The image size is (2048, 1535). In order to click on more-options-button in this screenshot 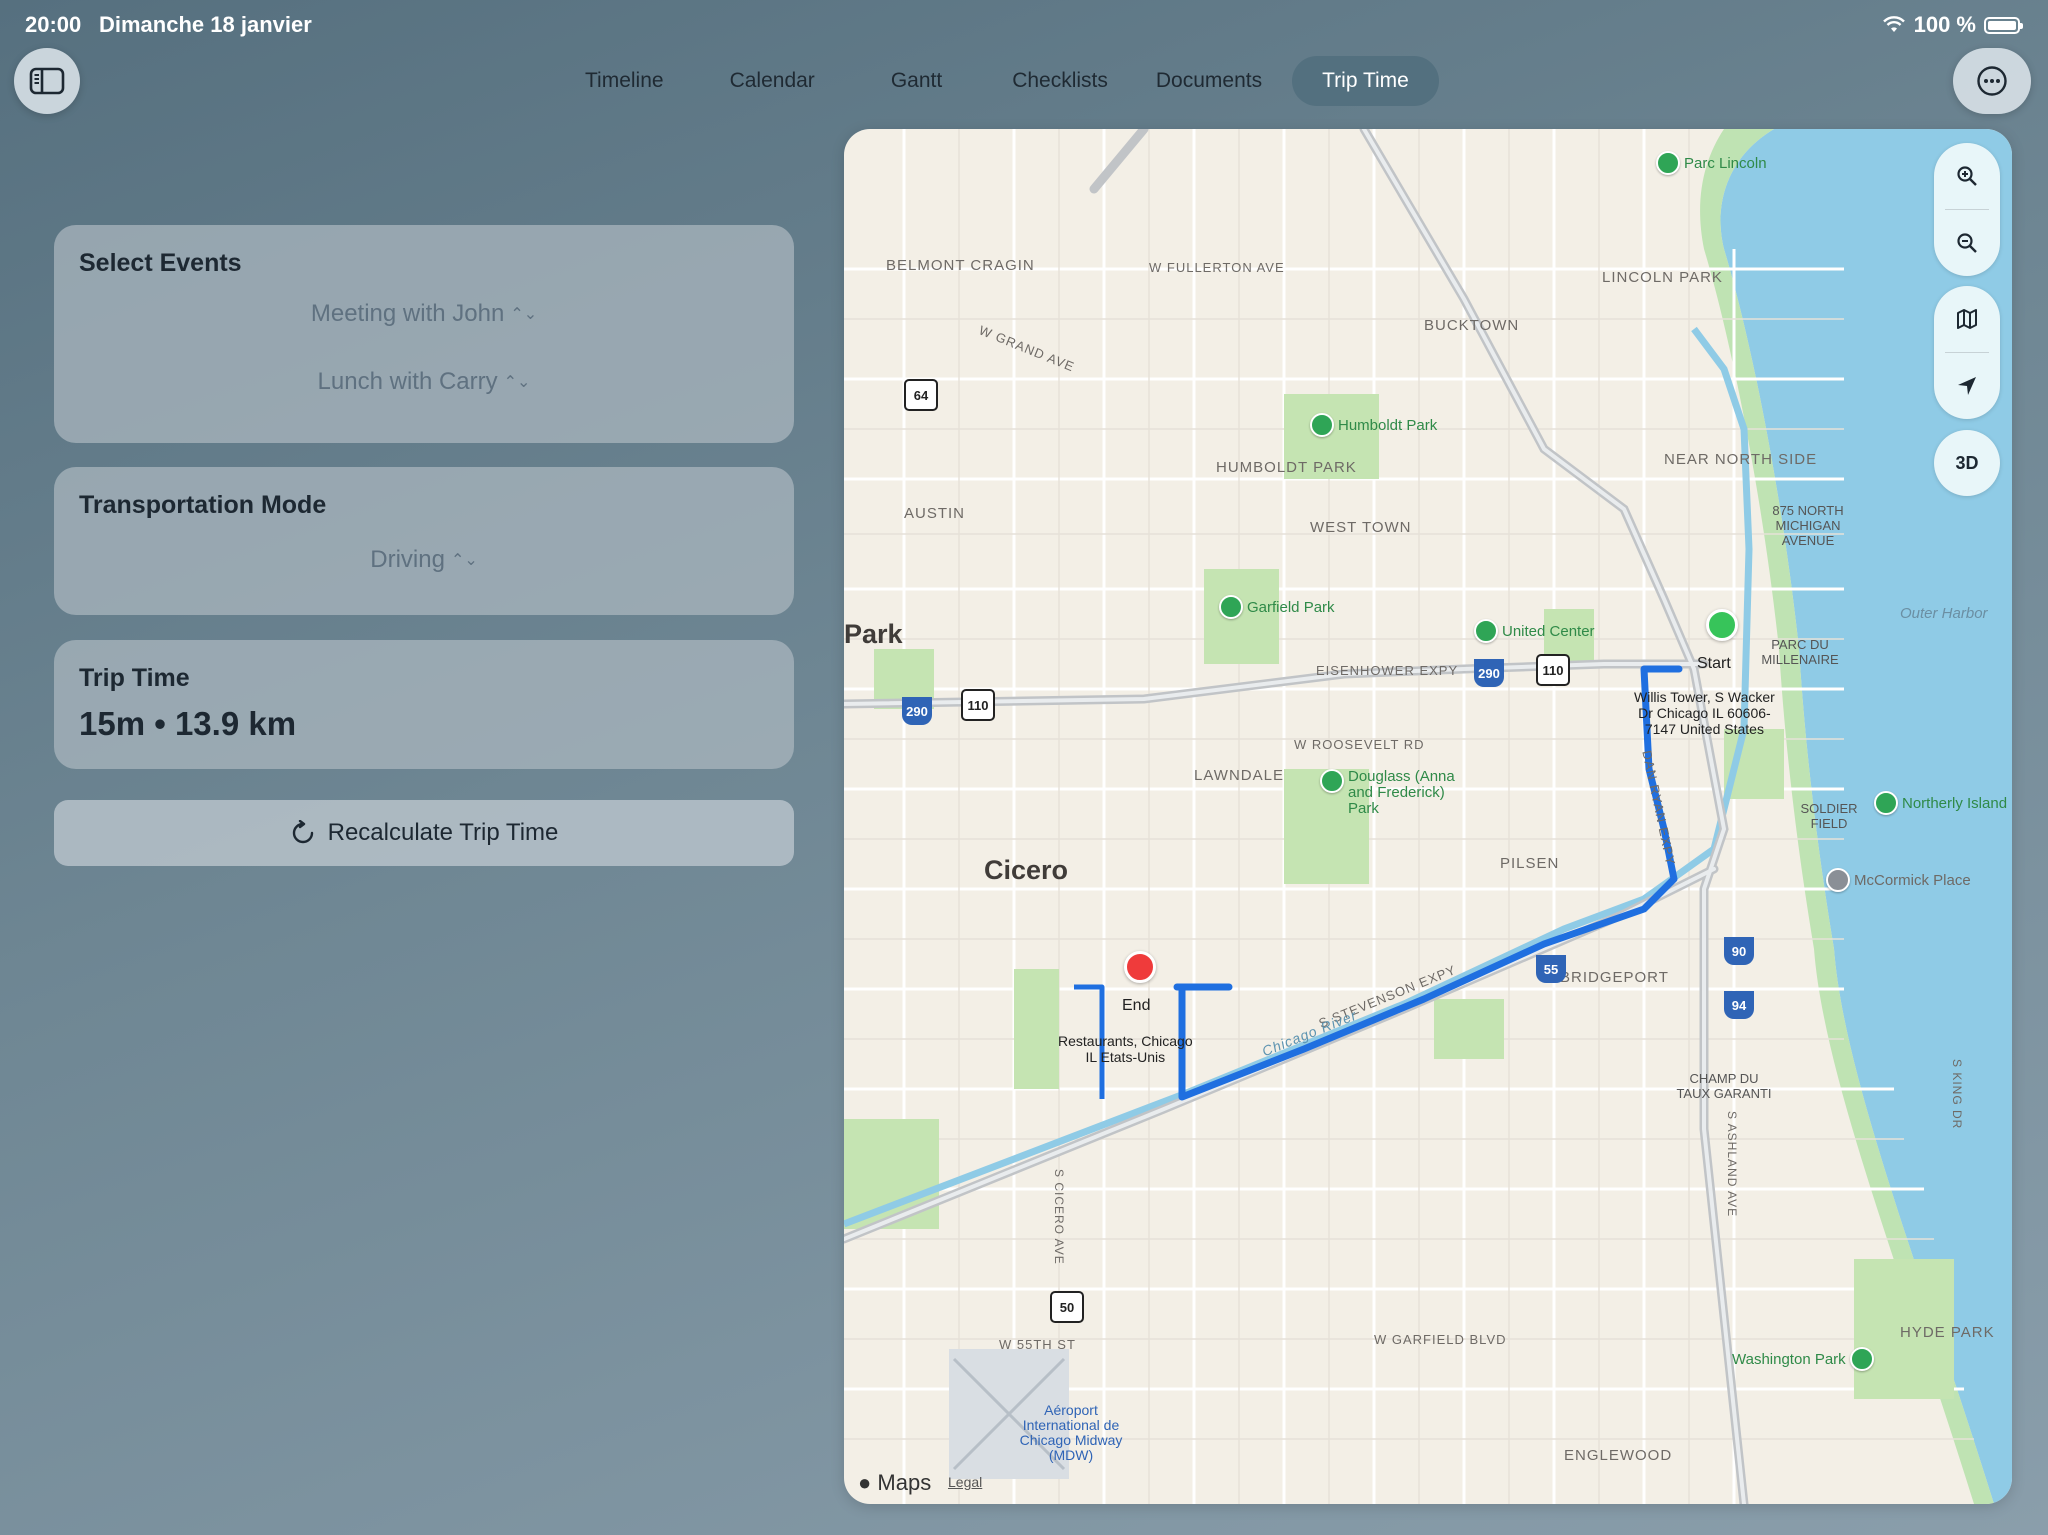, I will do `click(1992, 81)`.